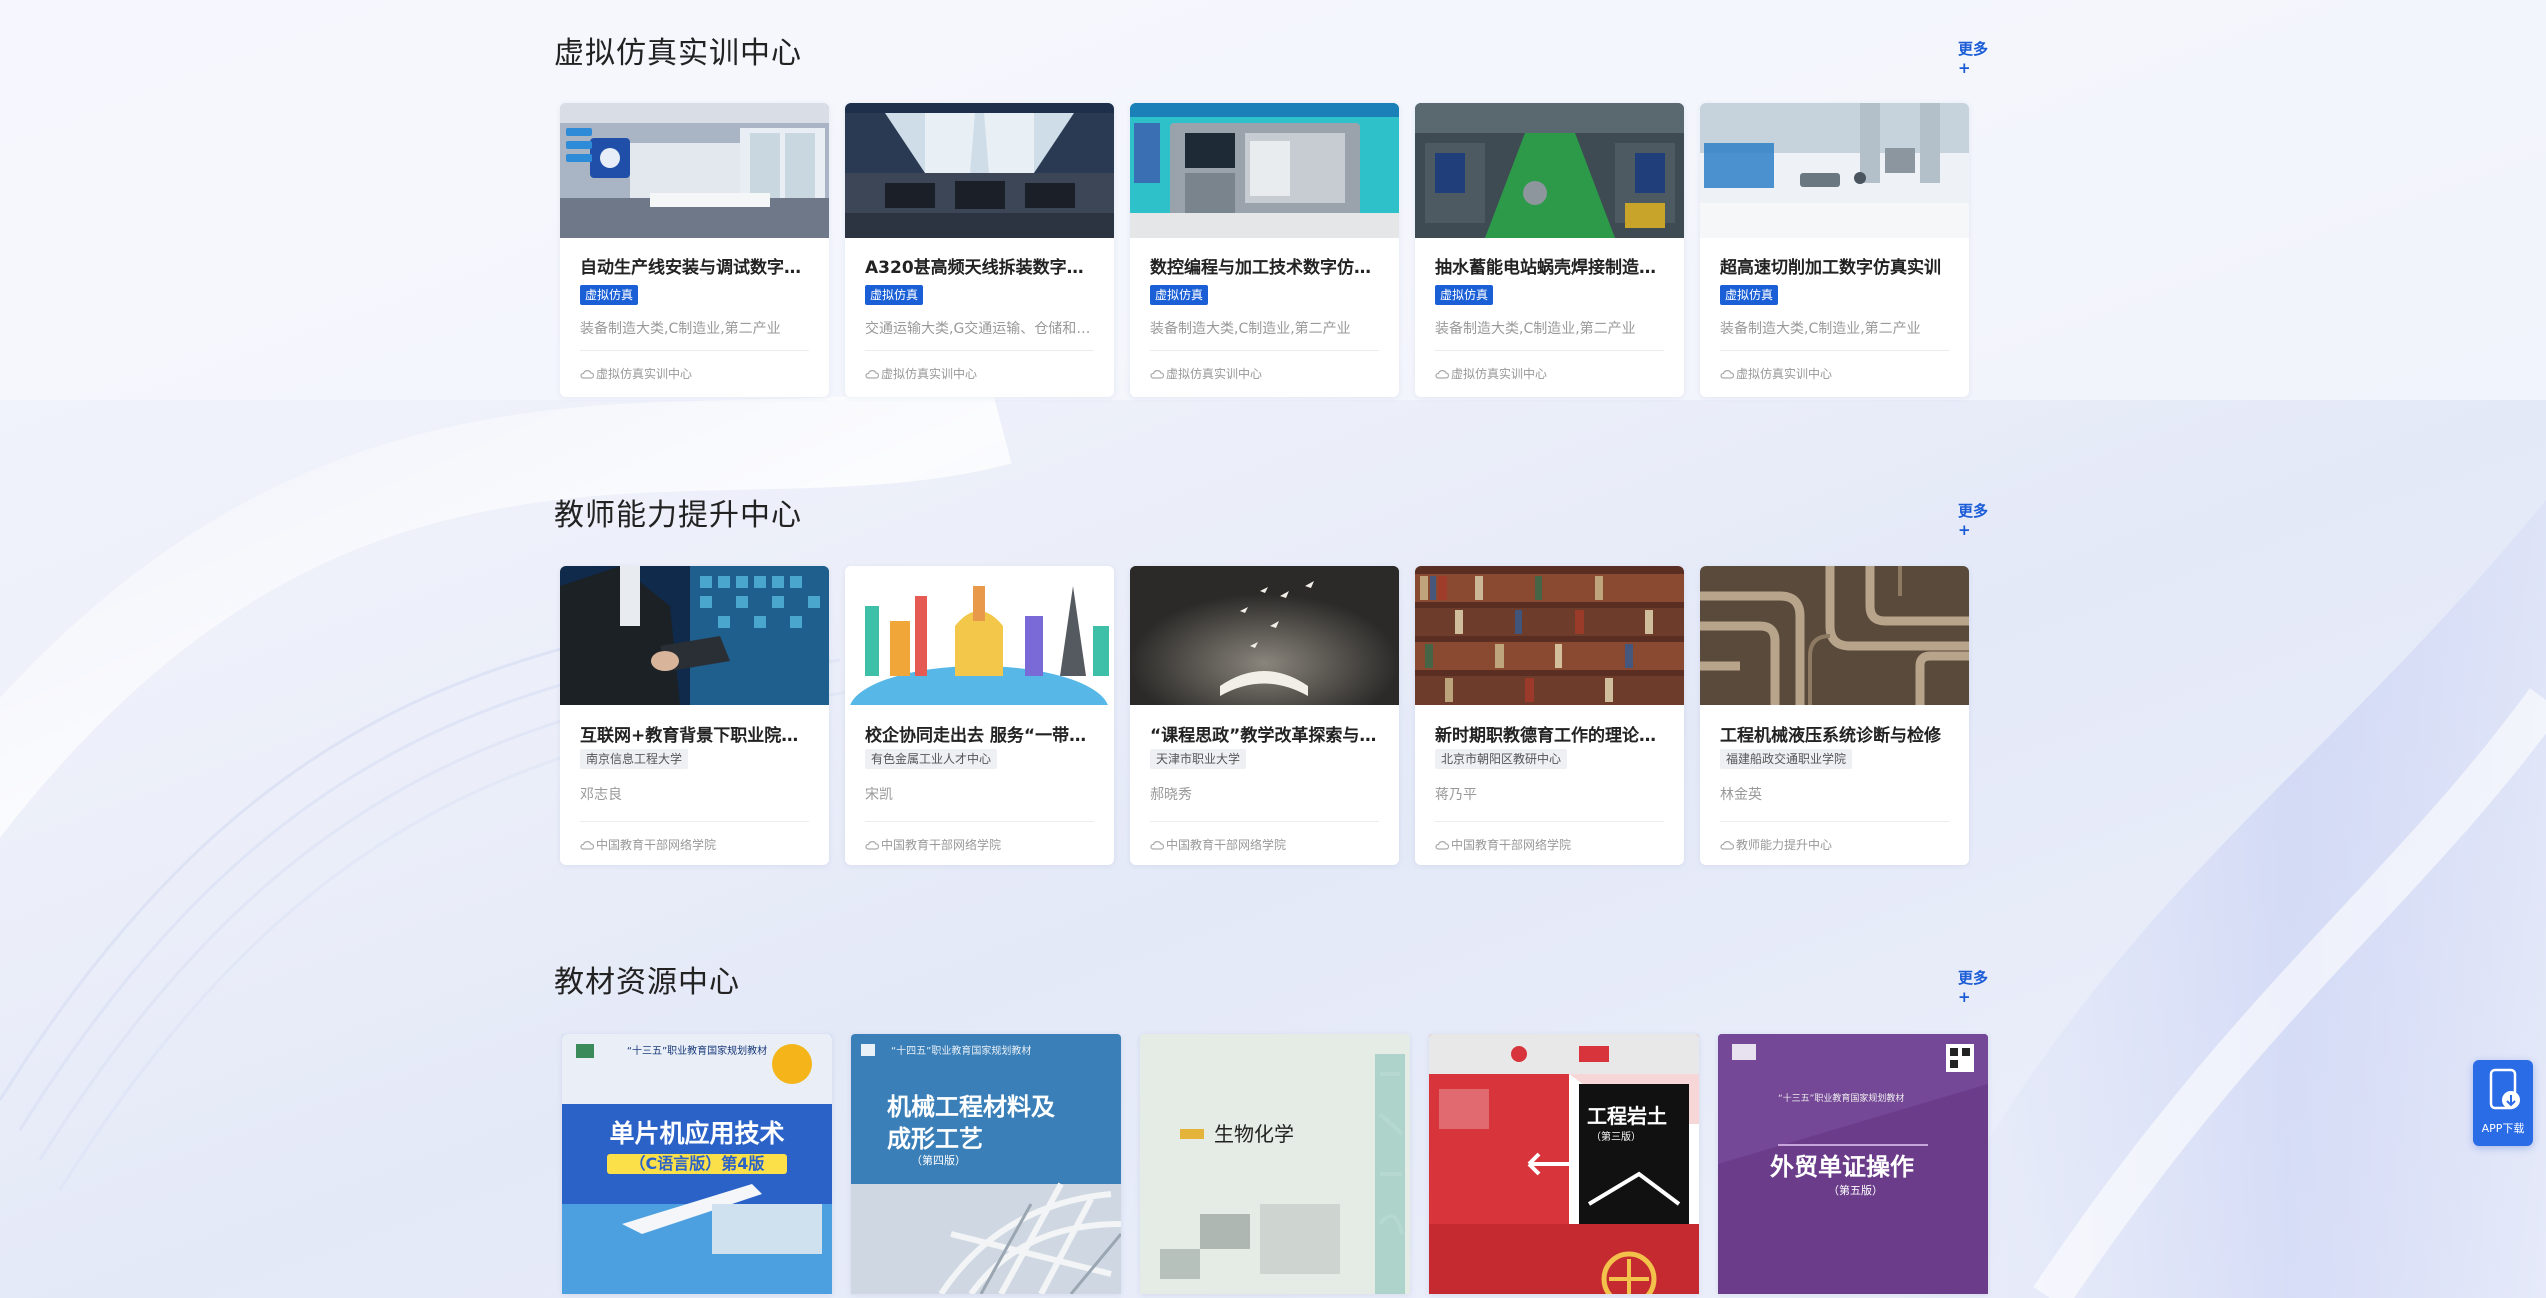  I want to click on book-cover: “十四五”职业教育国家规划教材 机械工程材料及 成形工艺 （第四版）, so click(986, 1164).